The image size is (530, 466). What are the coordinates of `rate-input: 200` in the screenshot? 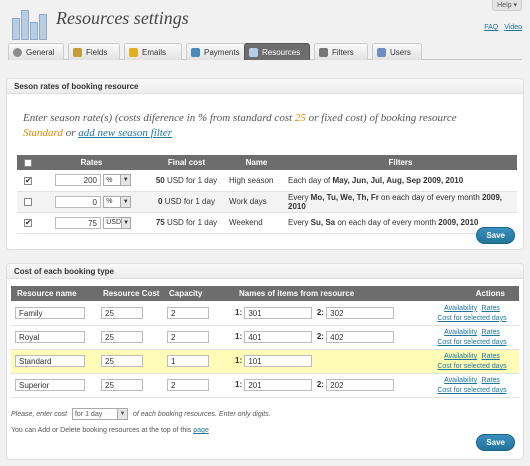 It's located at (78, 180).